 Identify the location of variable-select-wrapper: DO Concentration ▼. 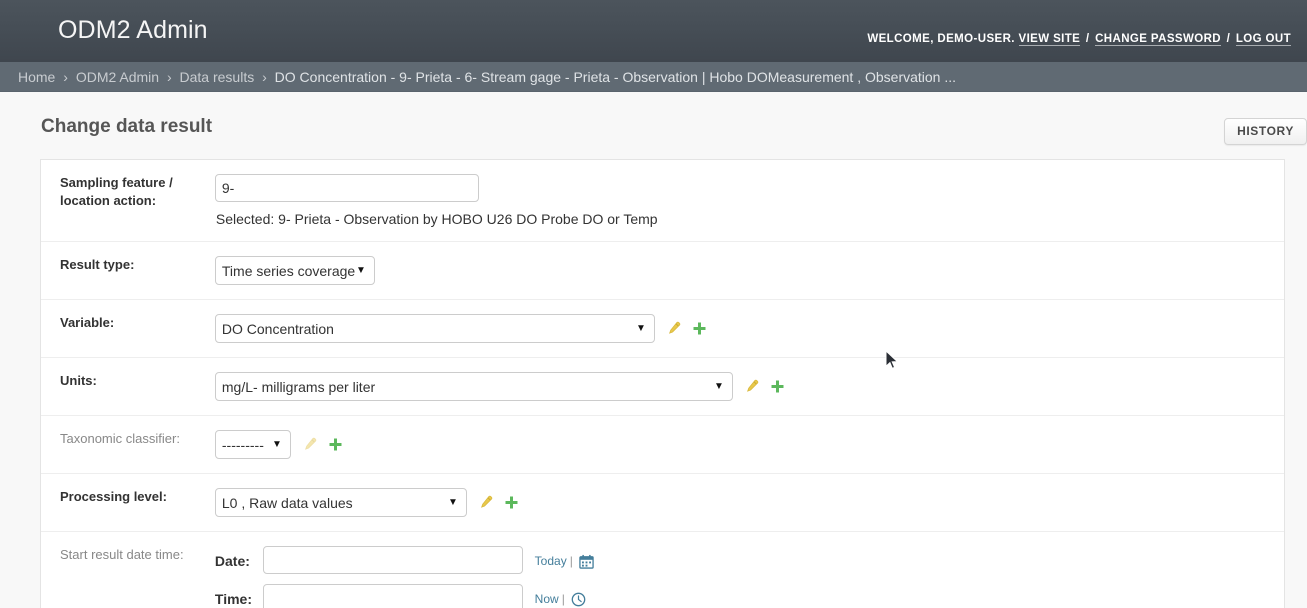
(434, 328).